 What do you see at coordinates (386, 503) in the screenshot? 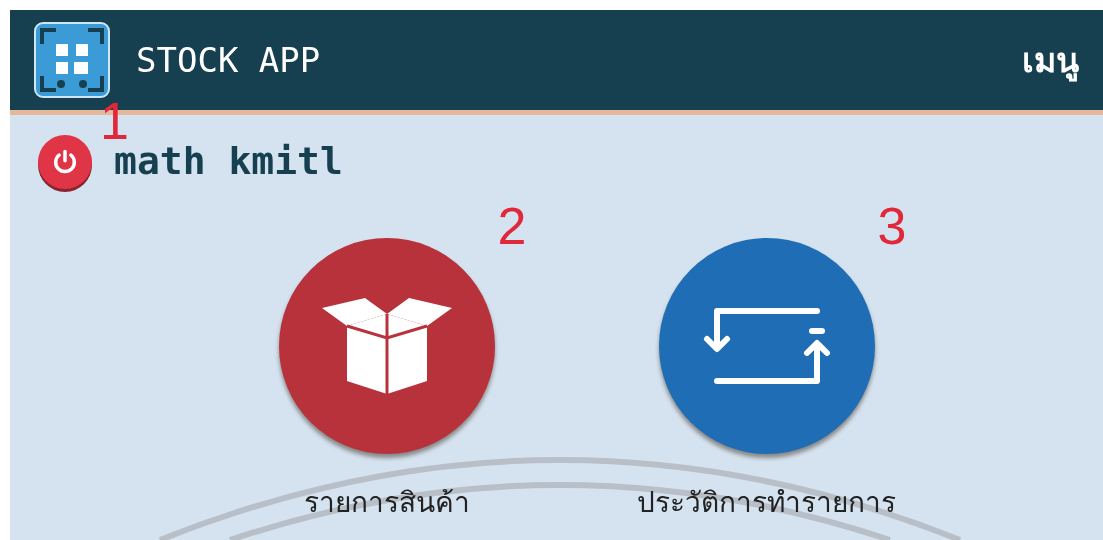
I see `action-label: รายการสินค้า` at bounding box center [386, 503].